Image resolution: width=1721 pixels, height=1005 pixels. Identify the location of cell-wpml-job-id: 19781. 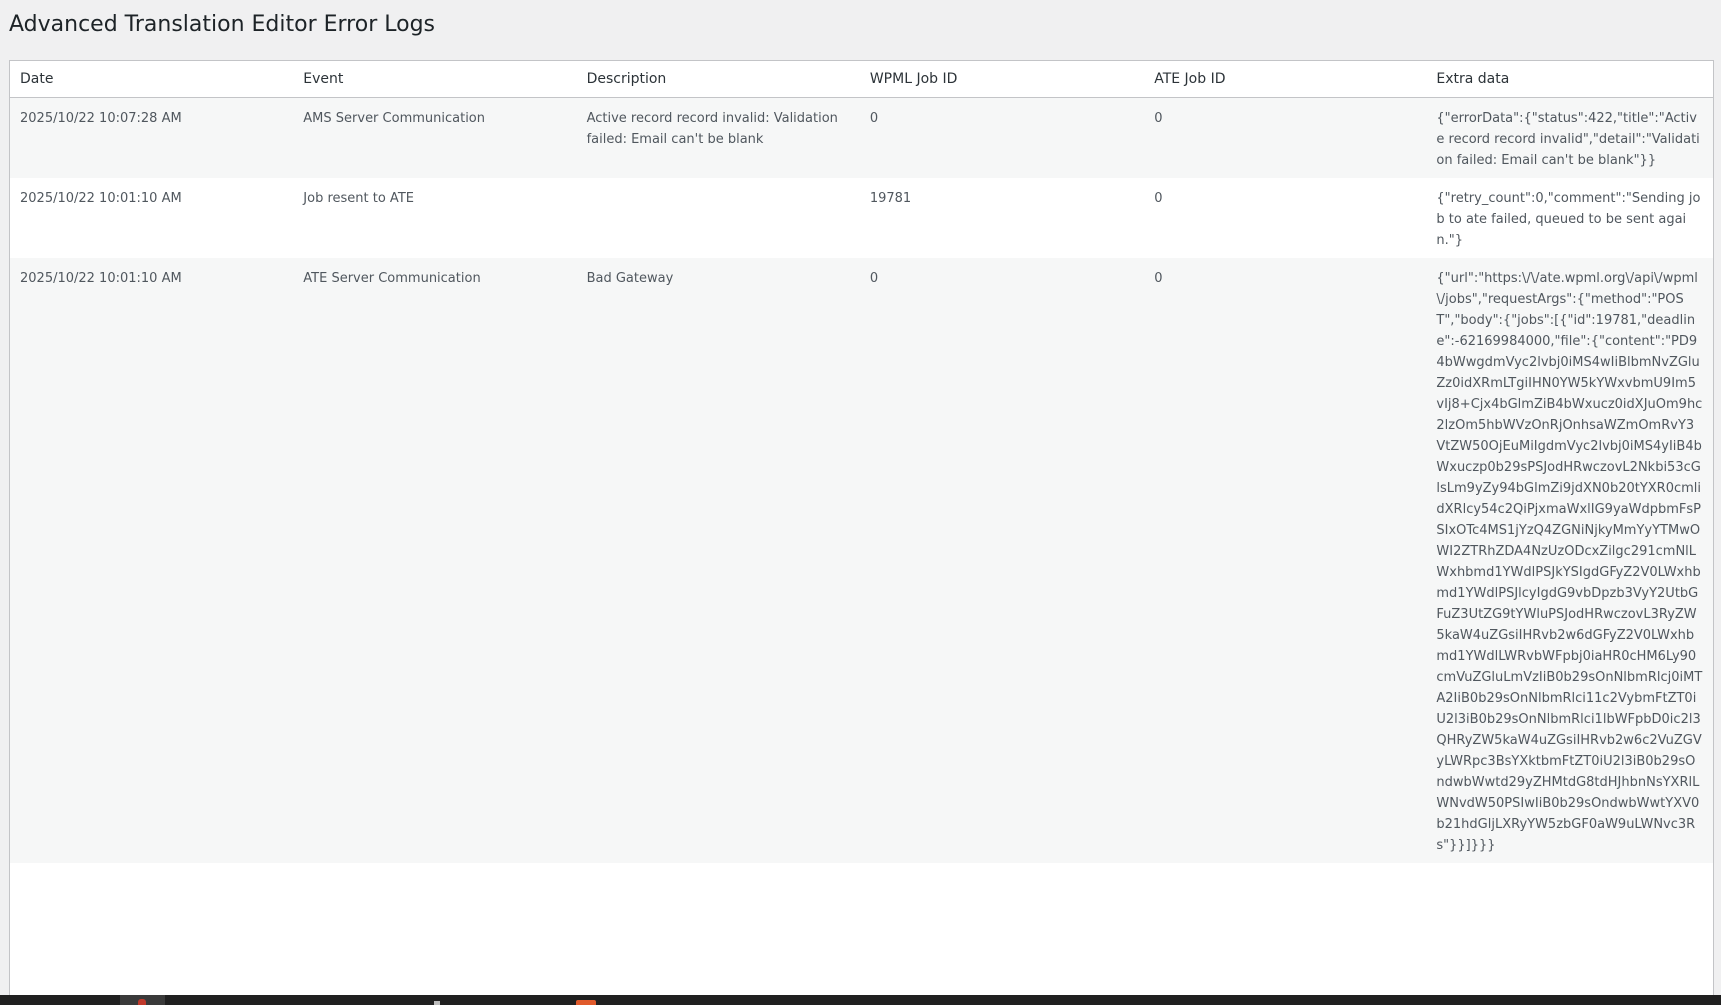
(1002, 218).